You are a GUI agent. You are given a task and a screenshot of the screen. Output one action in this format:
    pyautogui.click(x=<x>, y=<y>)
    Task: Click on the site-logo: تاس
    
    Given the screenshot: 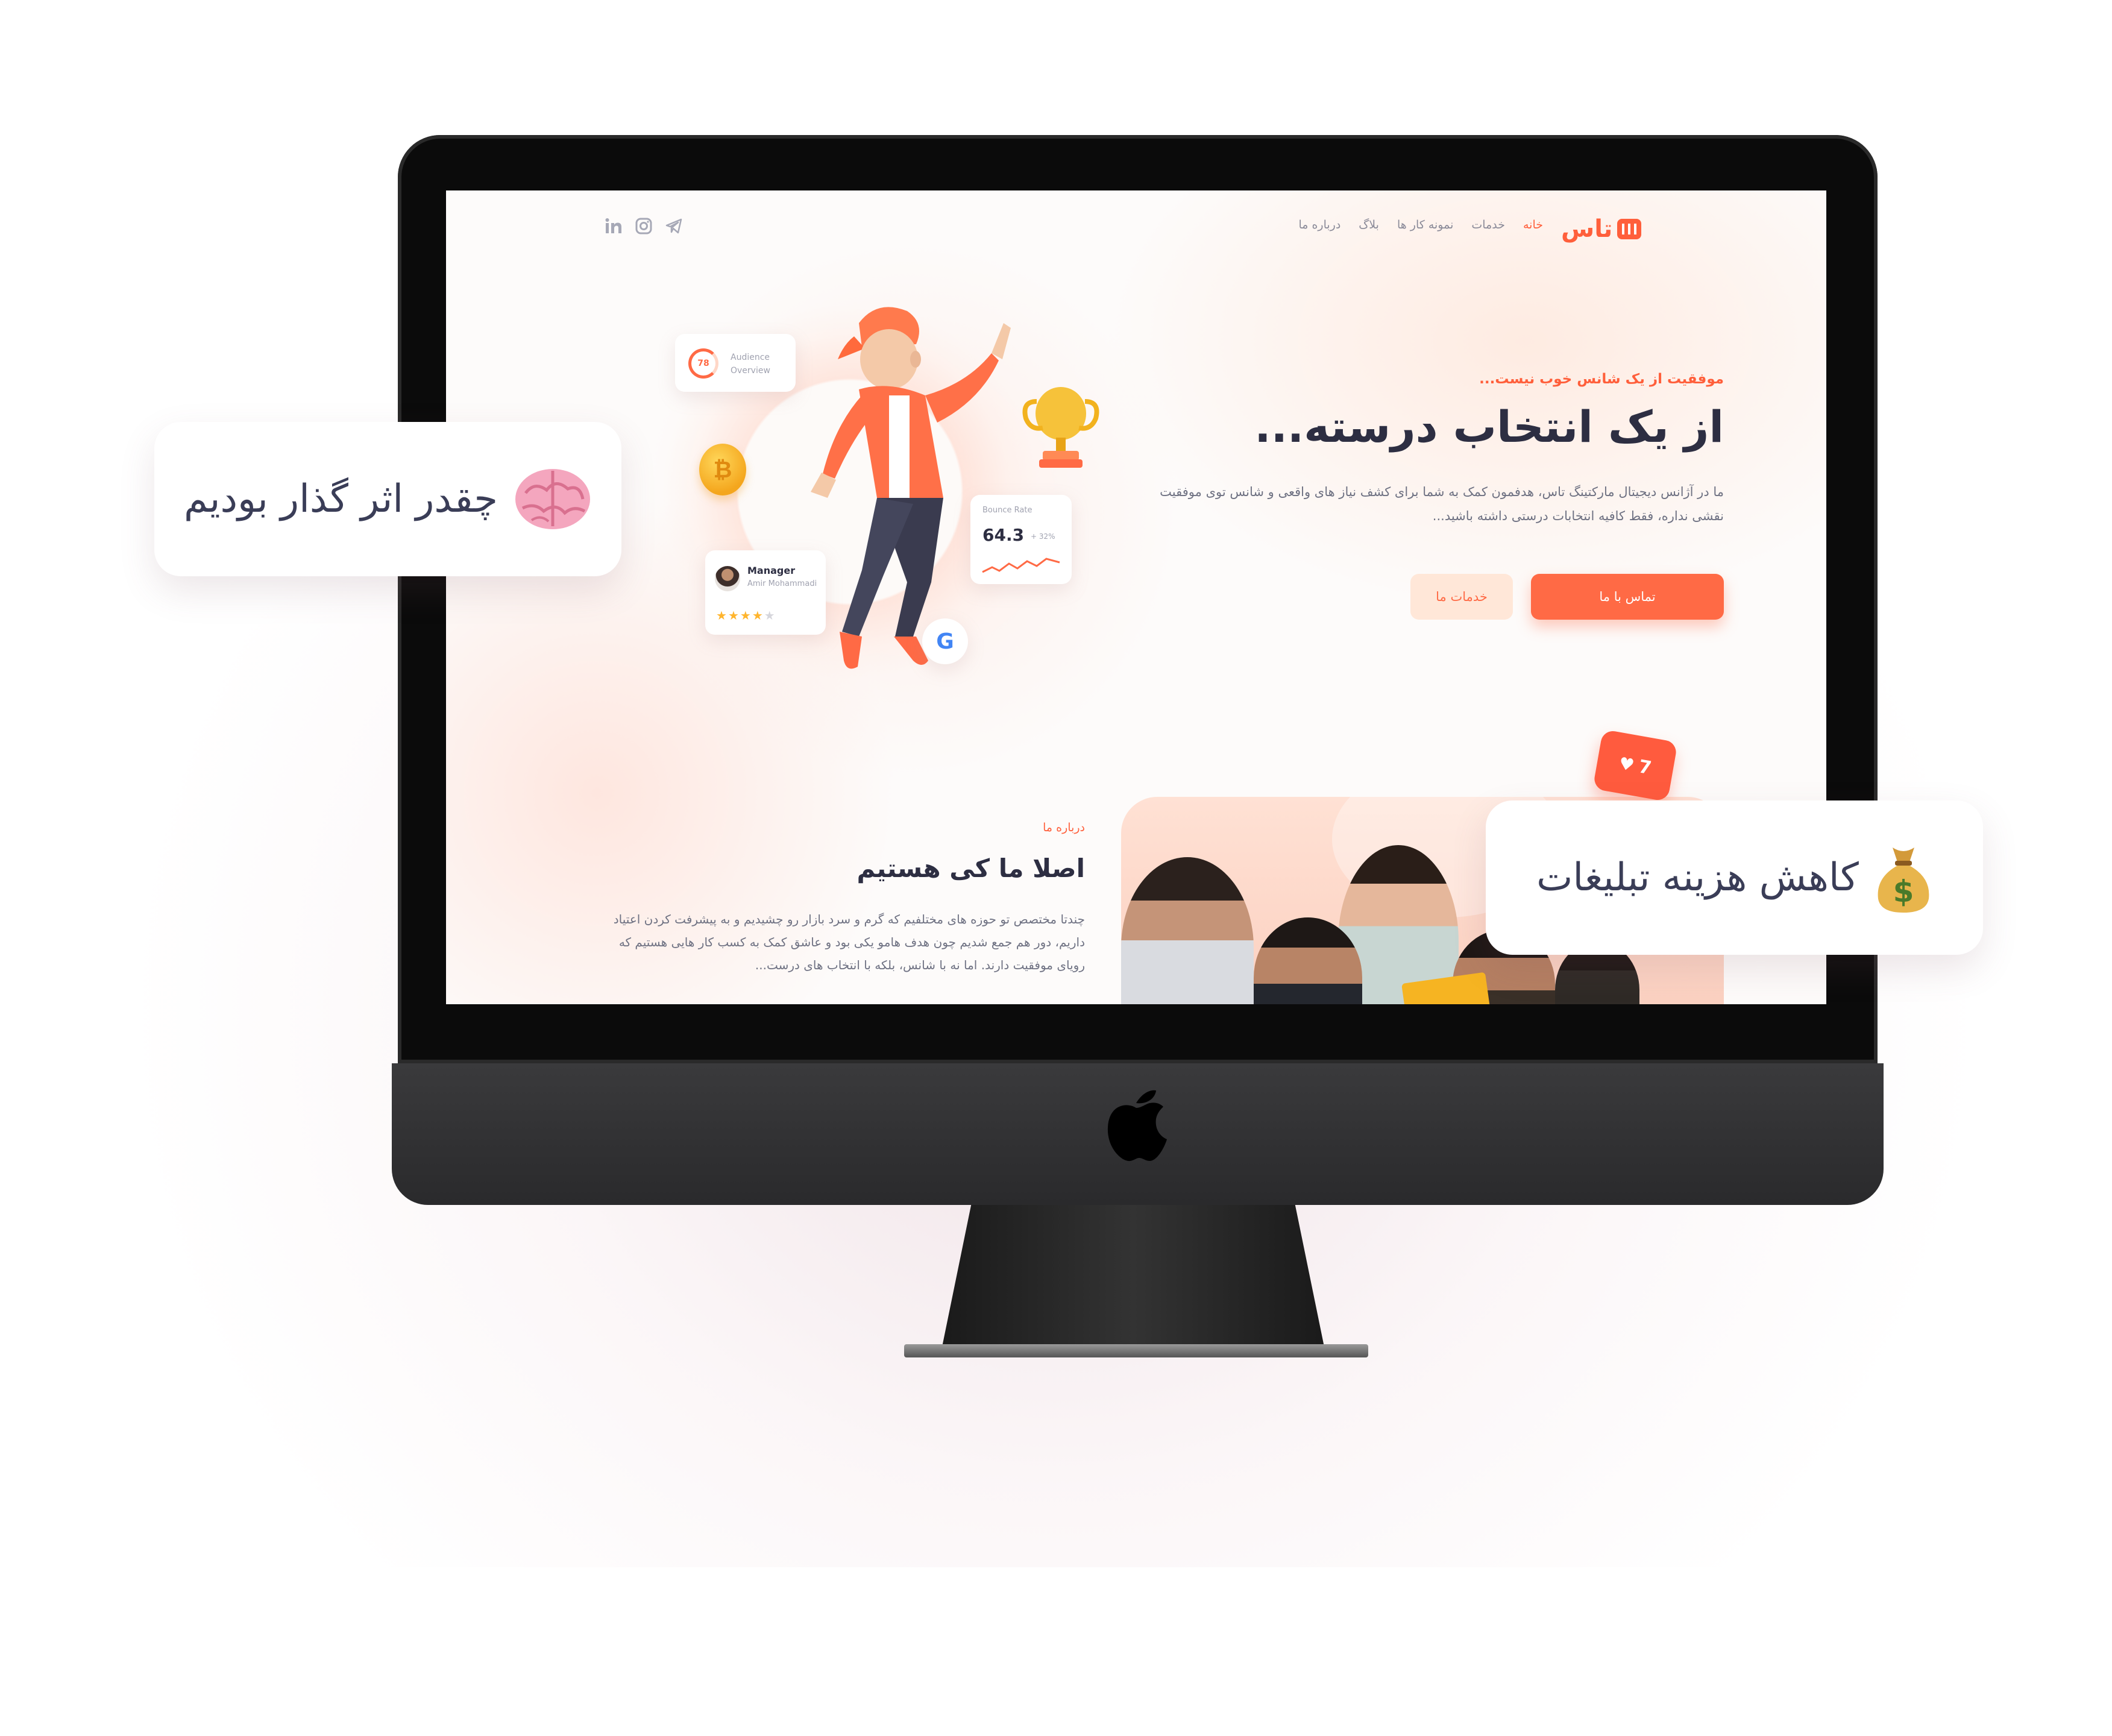 What is the action you would take?
    pyautogui.click(x=1601, y=229)
    